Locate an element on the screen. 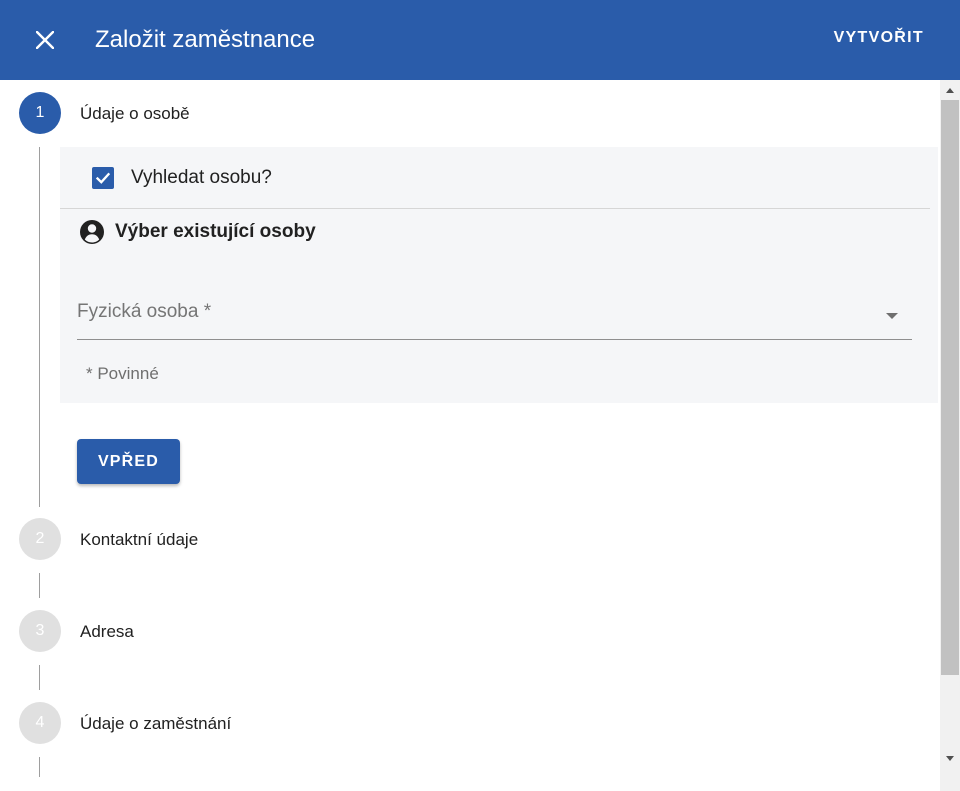  step-4-label: Údaje o zaměstnání is located at coordinates (155, 724).